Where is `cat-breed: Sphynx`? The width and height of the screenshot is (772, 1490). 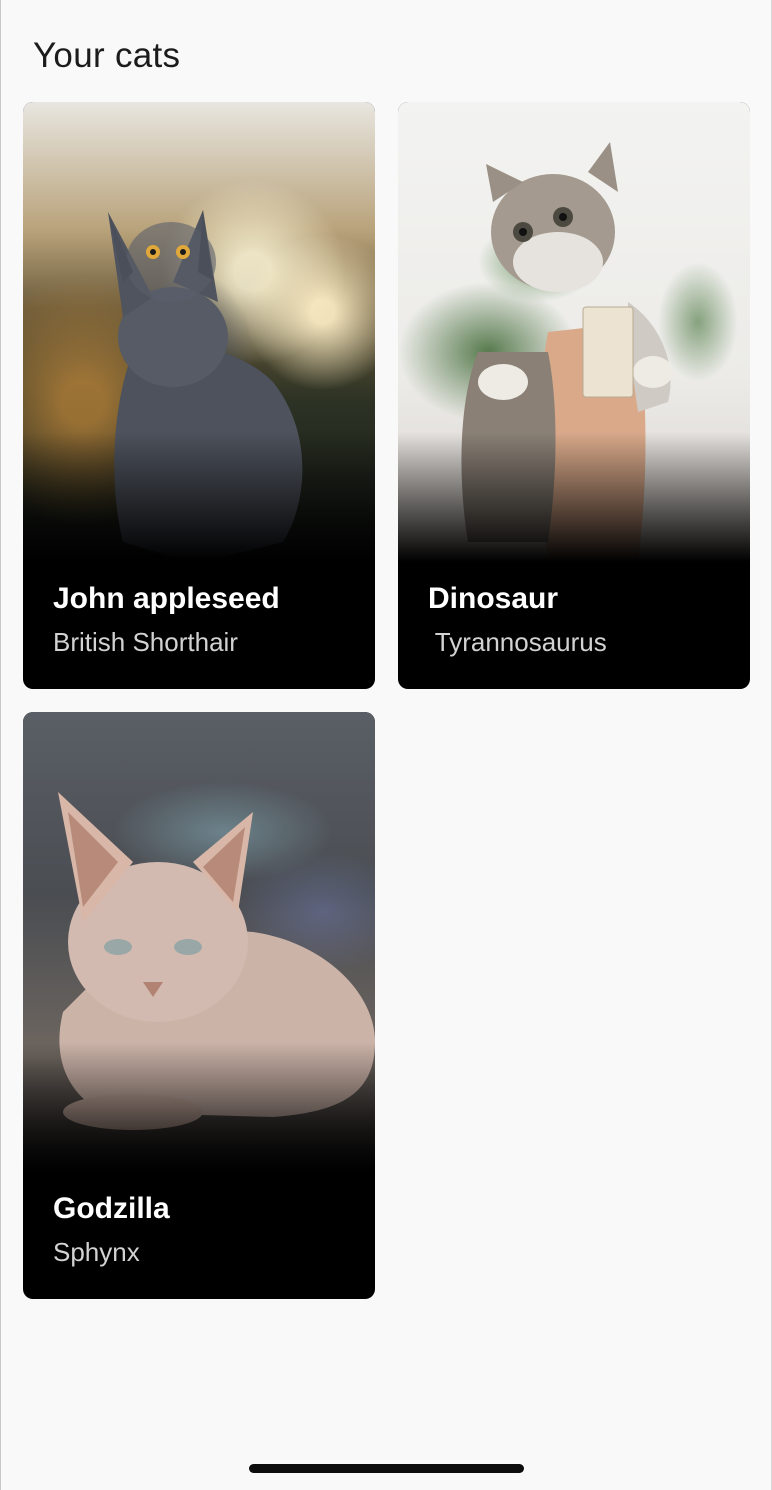 cat-breed: Sphynx is located at coordinates (96, 1252).